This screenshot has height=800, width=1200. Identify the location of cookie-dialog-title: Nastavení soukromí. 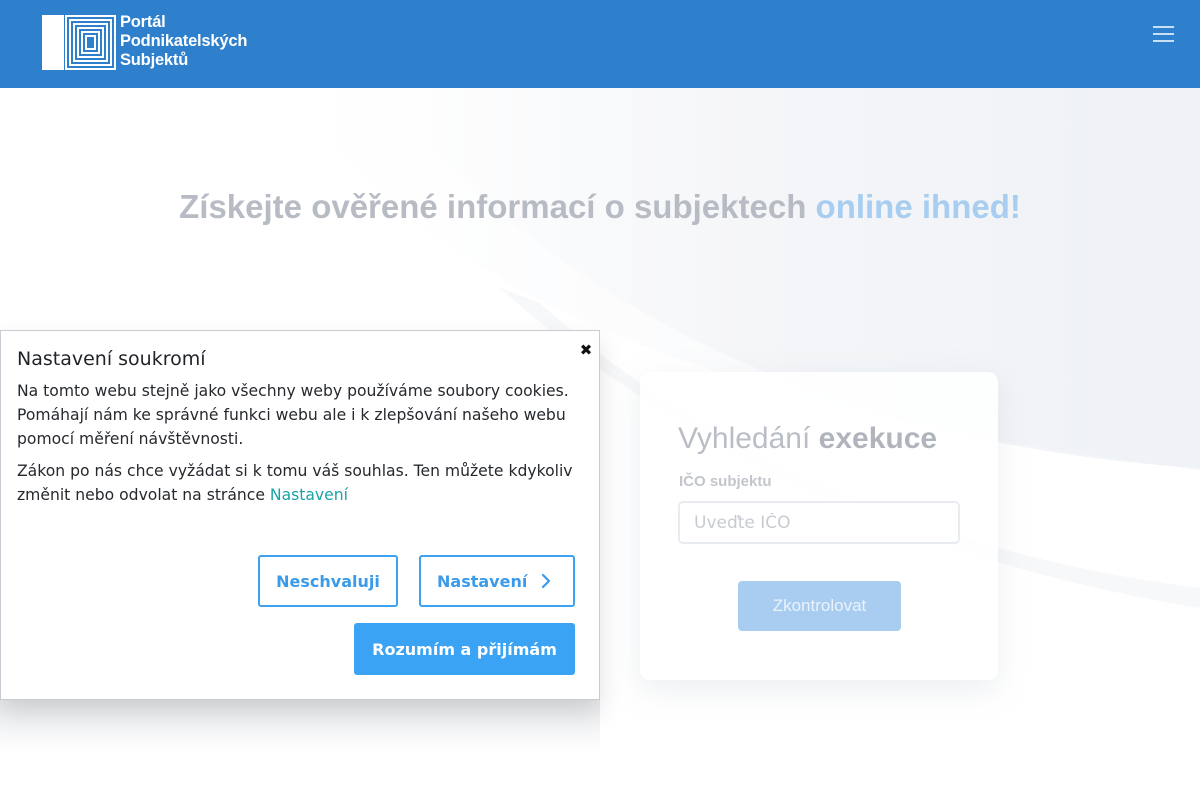
(111, 359).